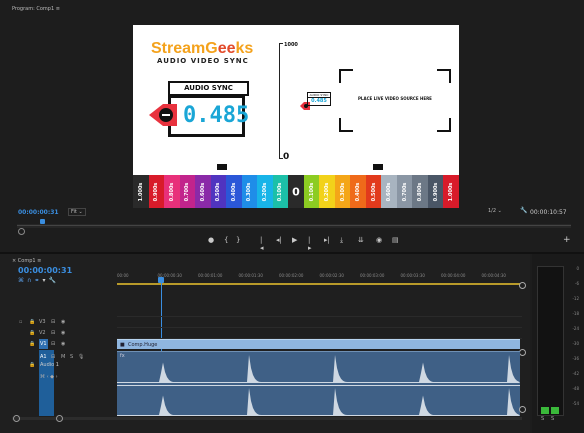  I want to click on channel-divider, so click(318, 385).